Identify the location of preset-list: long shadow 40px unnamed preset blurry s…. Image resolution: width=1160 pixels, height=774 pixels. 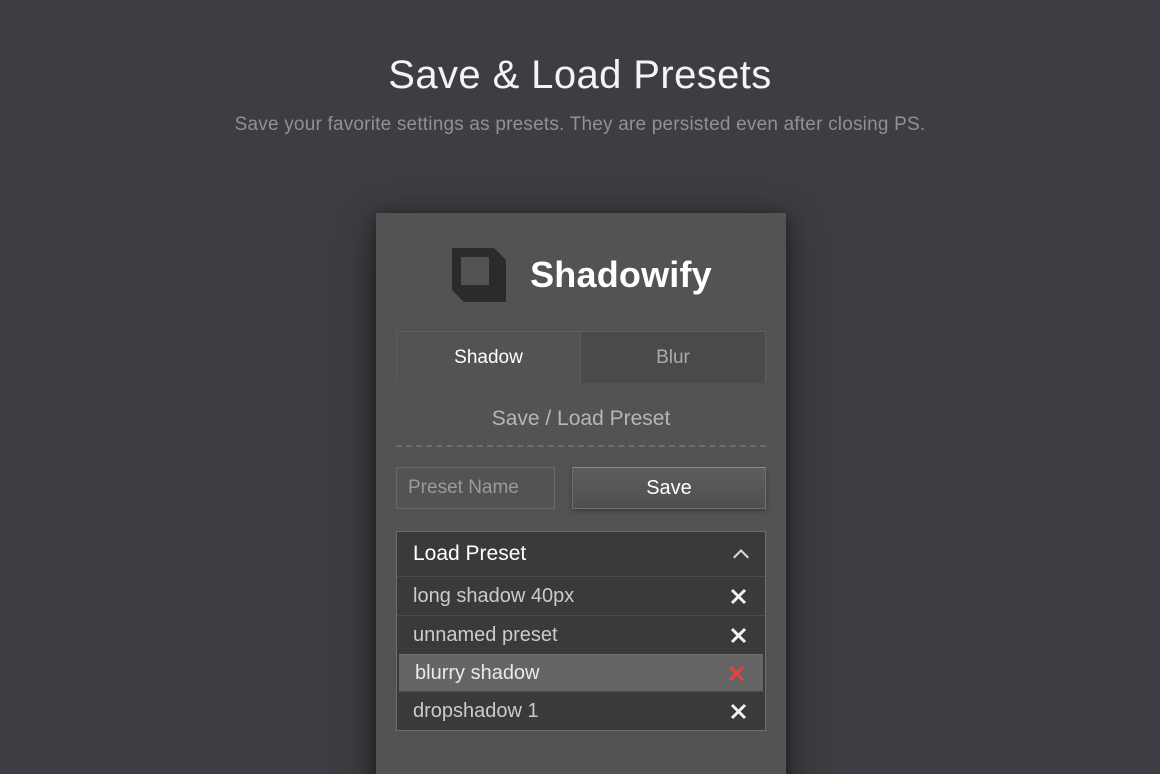
(581, 653).